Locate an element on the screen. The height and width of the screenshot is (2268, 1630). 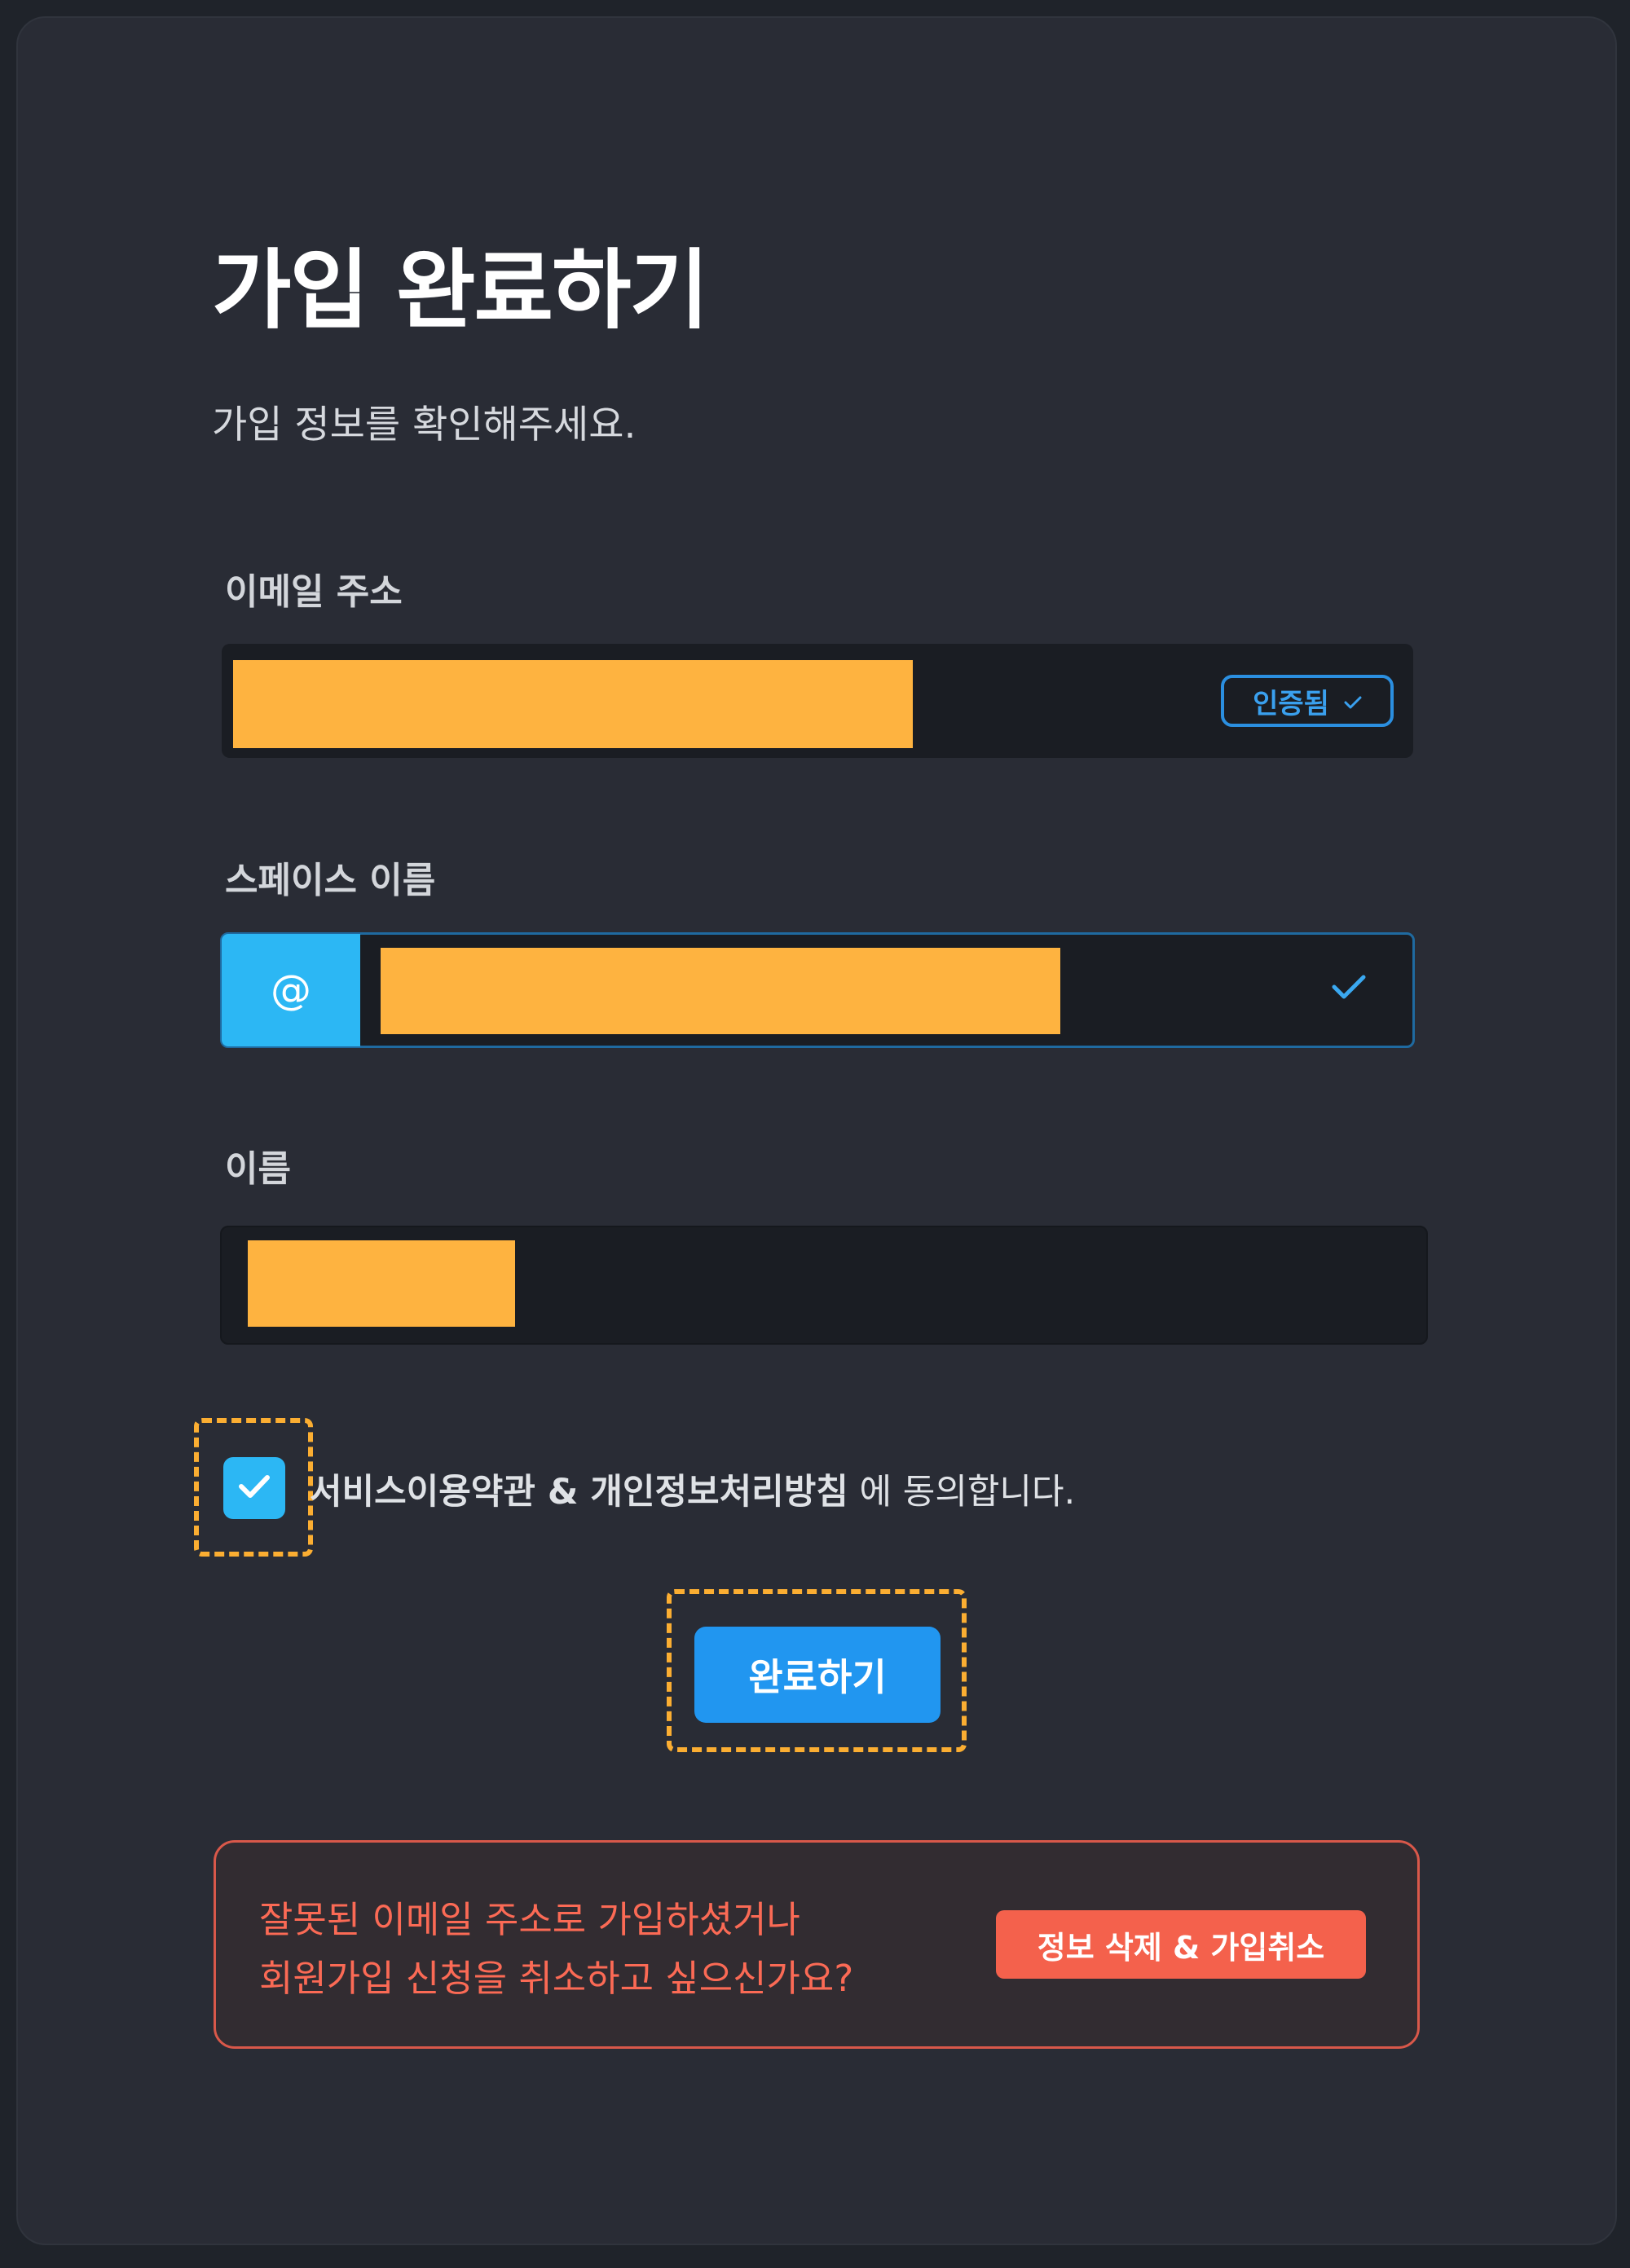
cancel-message-line-2: 회원가입 신청을 취소하고 싶으신가요? is located at coordinates (556, 1979).